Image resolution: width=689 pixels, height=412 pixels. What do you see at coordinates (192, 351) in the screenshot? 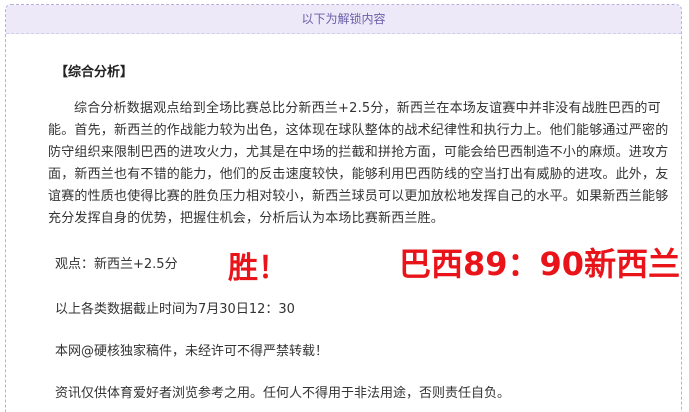
I see `copyright-note: 本网@硬核独家稿件，未经许可不得严禁转载！` at bounding box center [192, 351].